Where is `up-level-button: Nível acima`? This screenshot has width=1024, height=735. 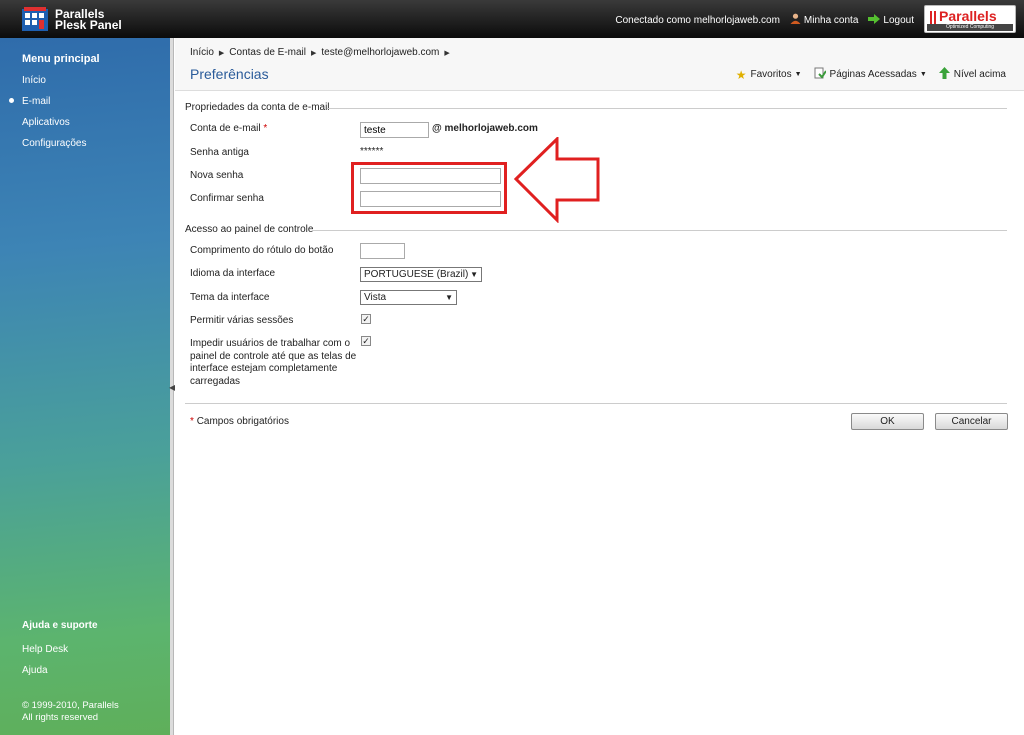 up-level-button: Nível acima is located at coordinates (972, 74).